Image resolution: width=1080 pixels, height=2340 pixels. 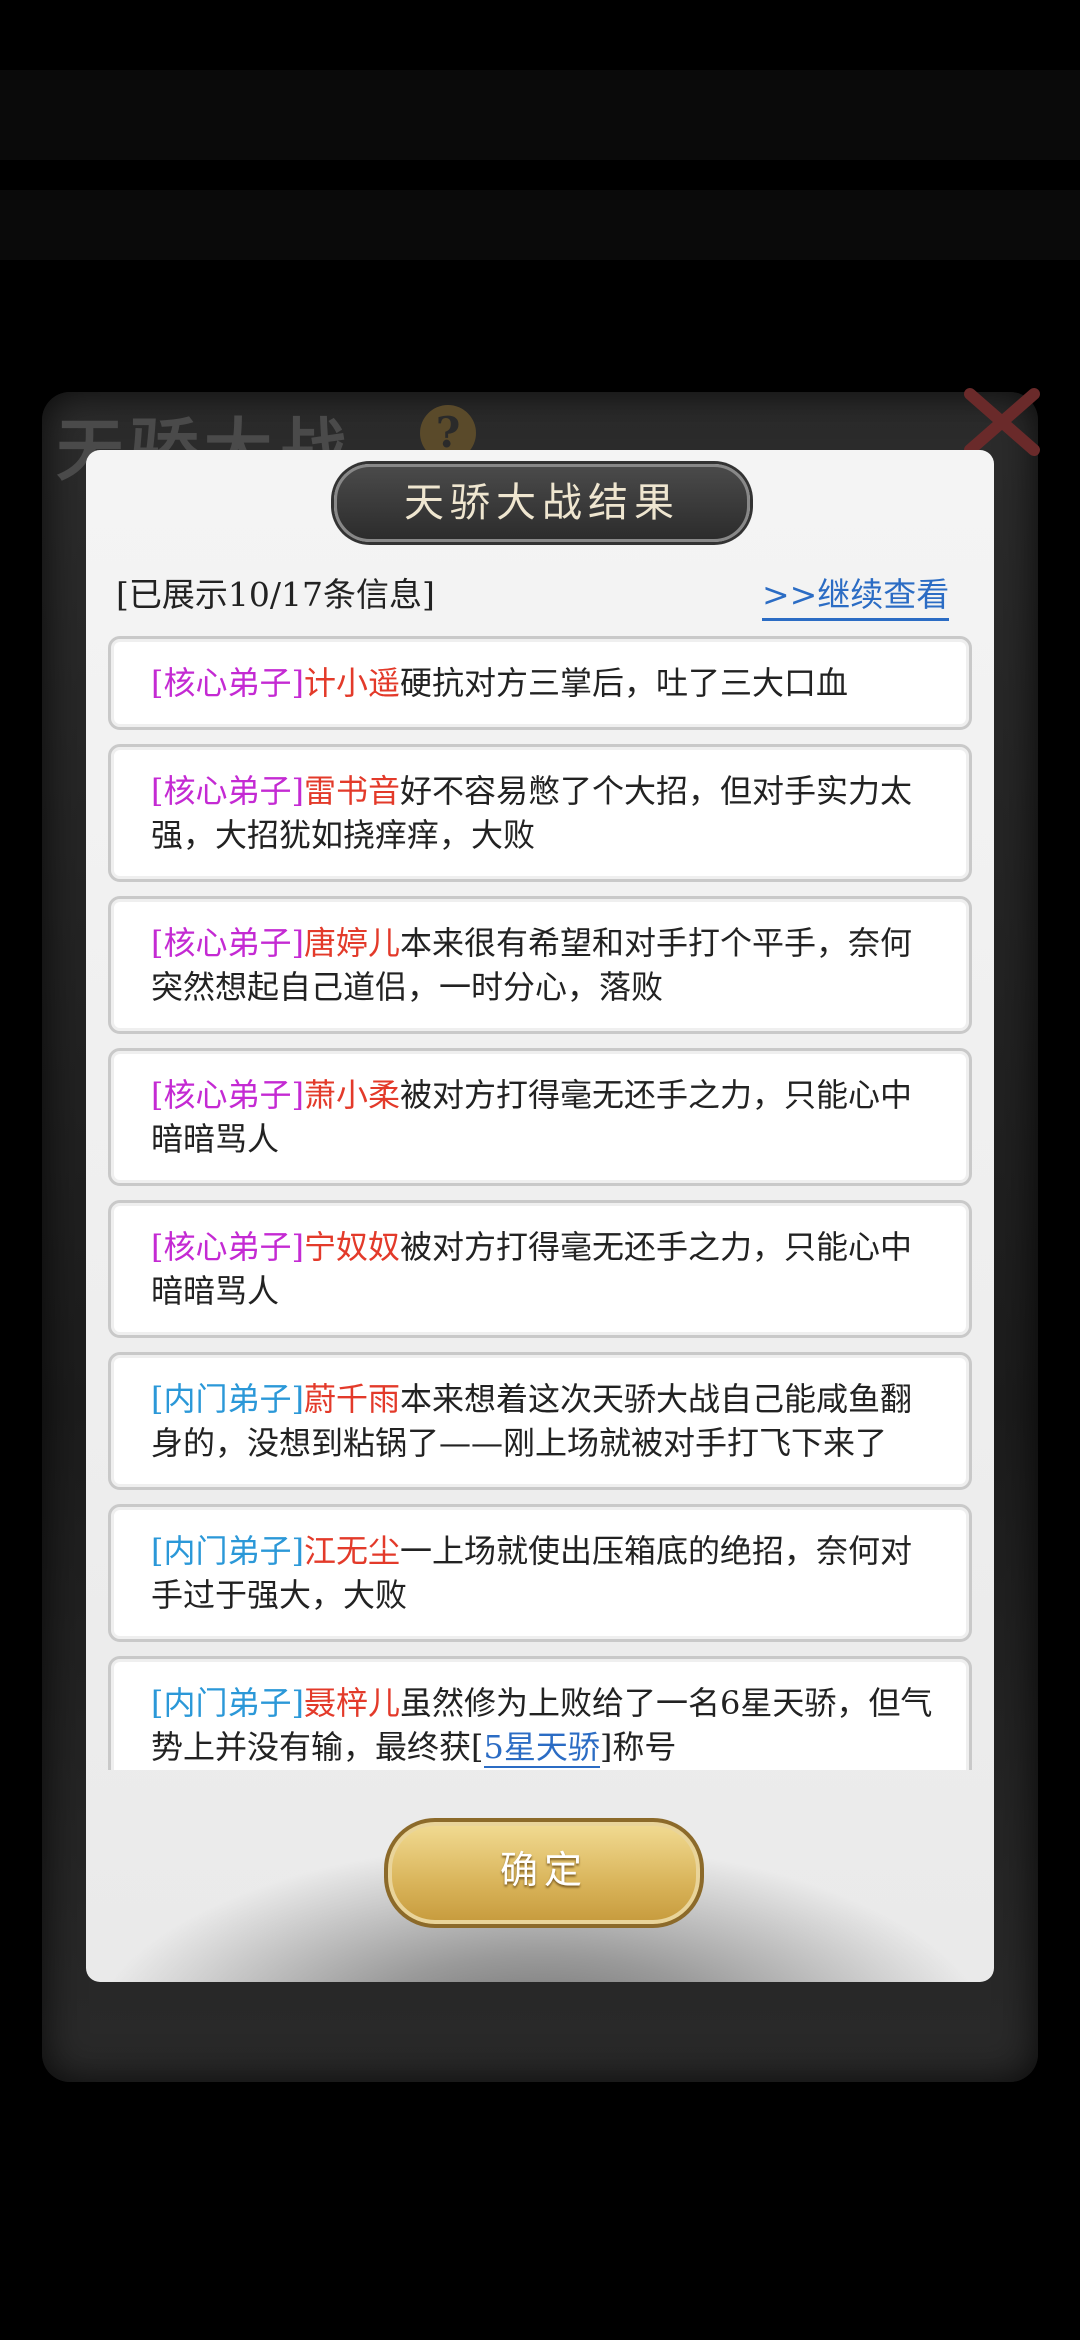 I want to click on disciple-name: 萧小柔, so click(x=351, y=1095).